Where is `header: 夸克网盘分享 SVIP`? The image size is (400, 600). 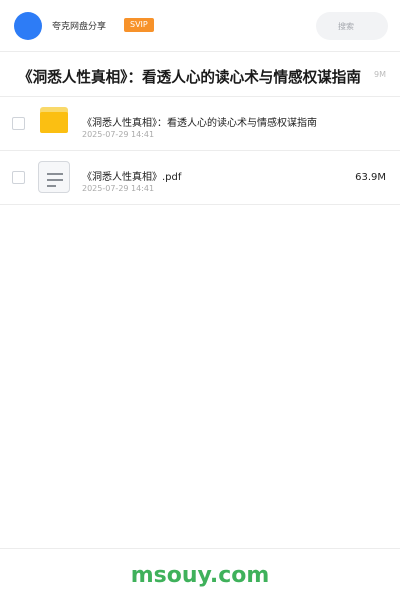 header: 夸克网盘分享 SVIP is located at coordinates (200, 26).